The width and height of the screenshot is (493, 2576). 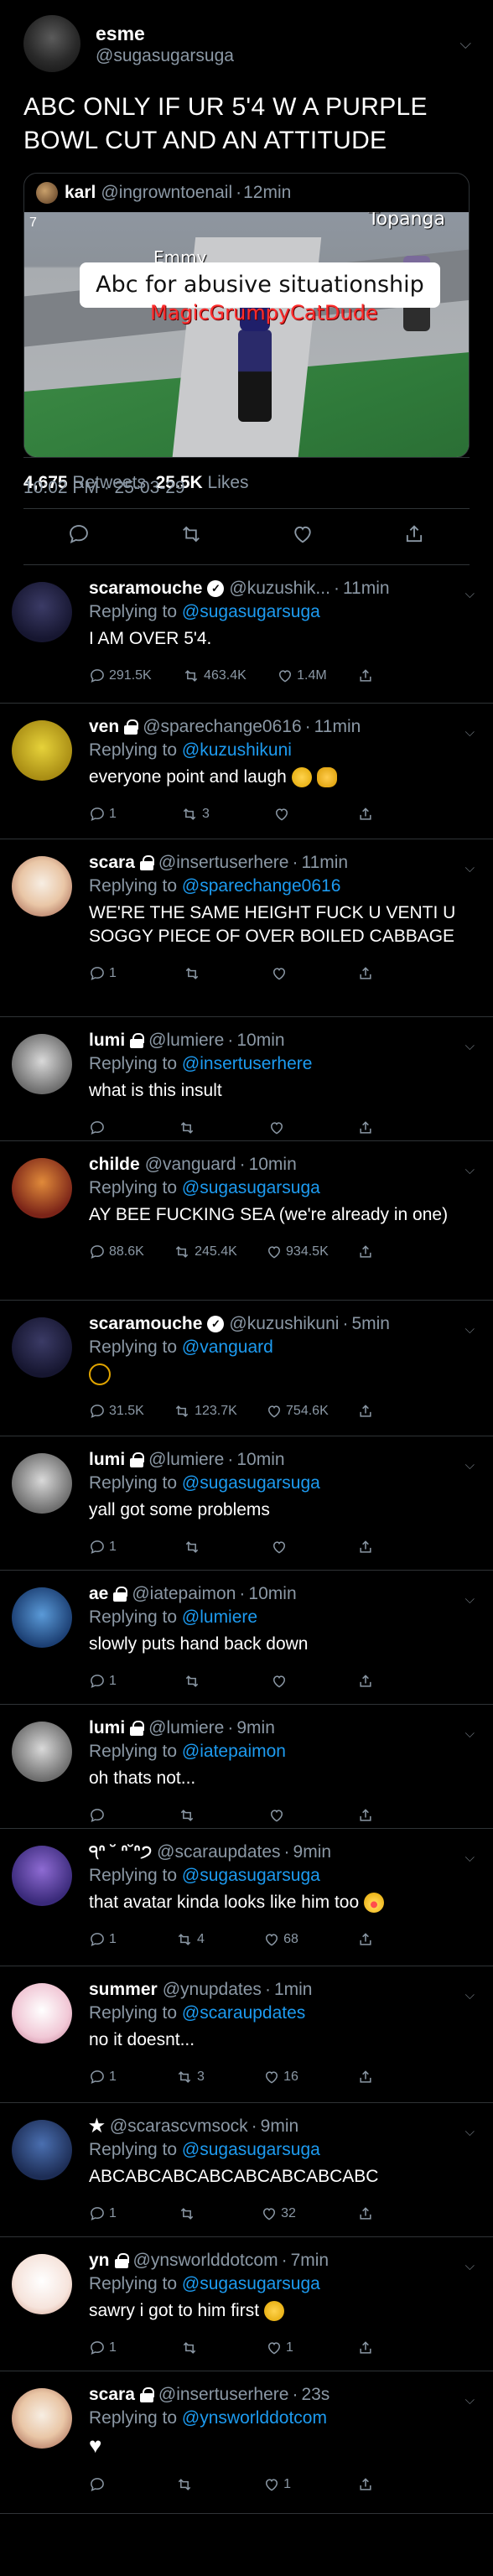 I want to click on replying-to-handle: @iatepaimon, so click(x=234, y=1751).